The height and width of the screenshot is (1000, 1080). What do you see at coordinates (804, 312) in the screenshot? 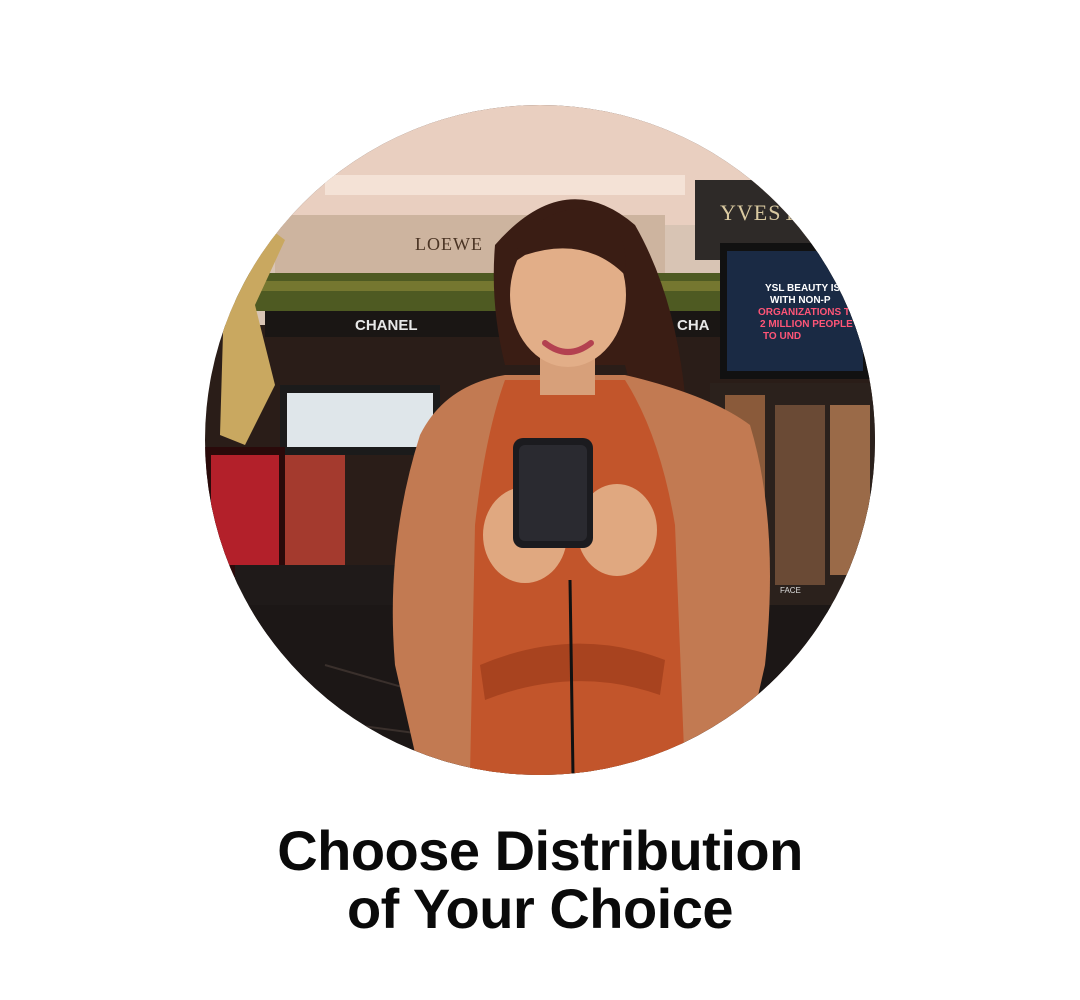
I see `svg-text: ORGANIZATIONS T` at bounding box center [804, 312].